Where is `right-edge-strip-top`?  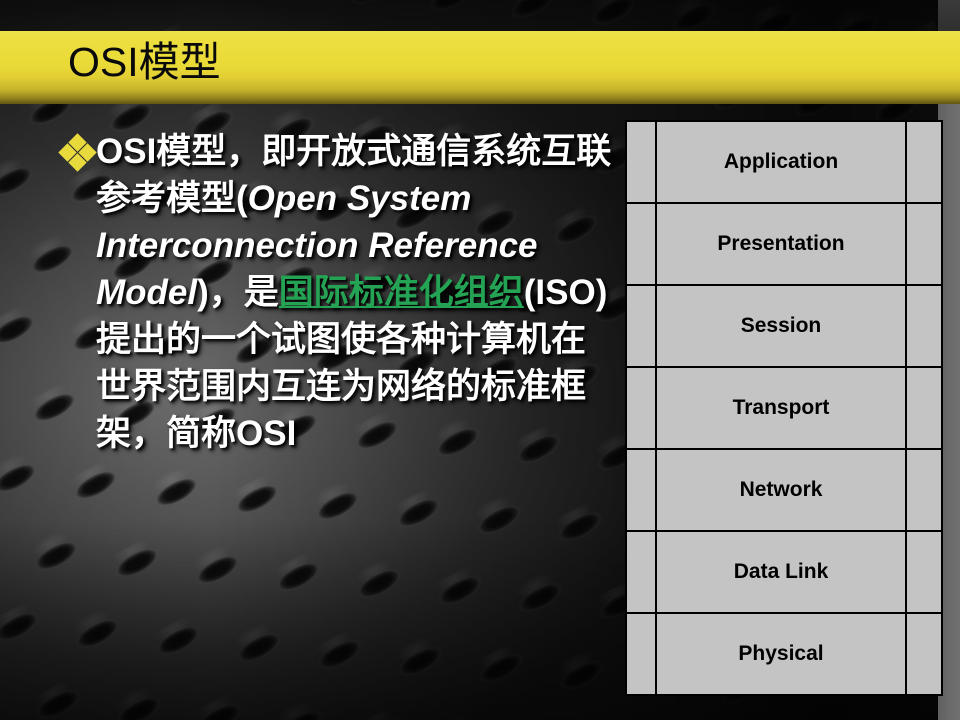 right-edge-strip-top is located at coordinates (949, 15).